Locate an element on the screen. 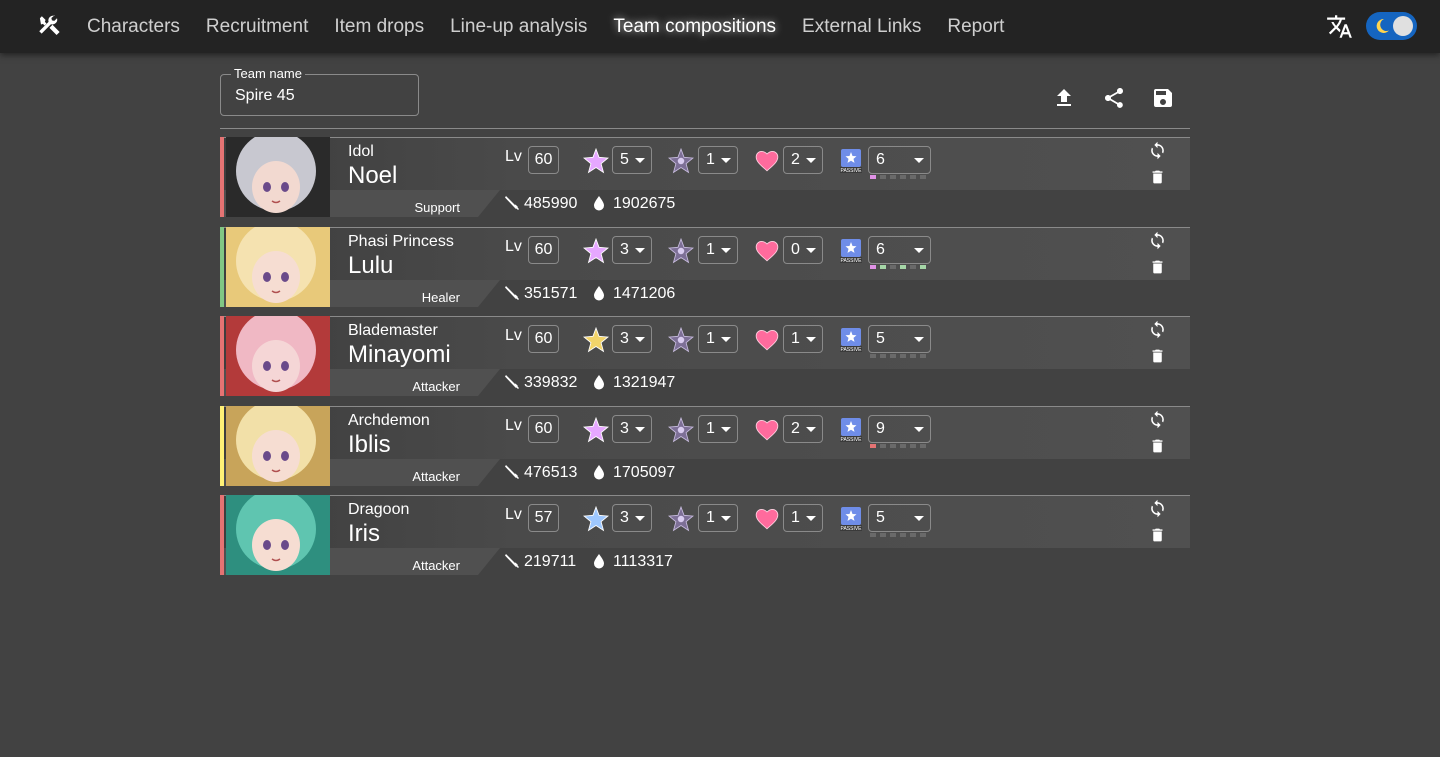  nav-link-recruitment: Recruitment is located at coordinates (257, 27).